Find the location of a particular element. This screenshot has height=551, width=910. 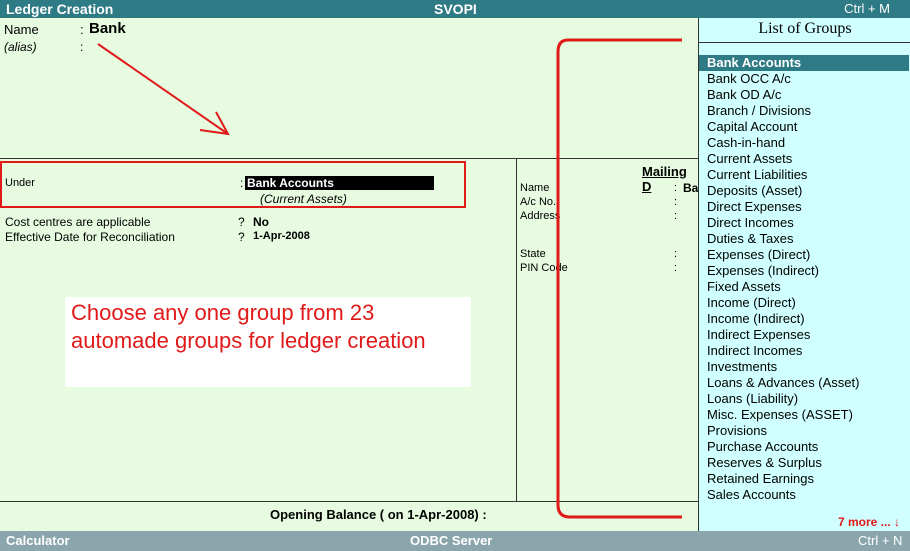

group-list-item: Fixed Assets is located at coordinates (804, 287).